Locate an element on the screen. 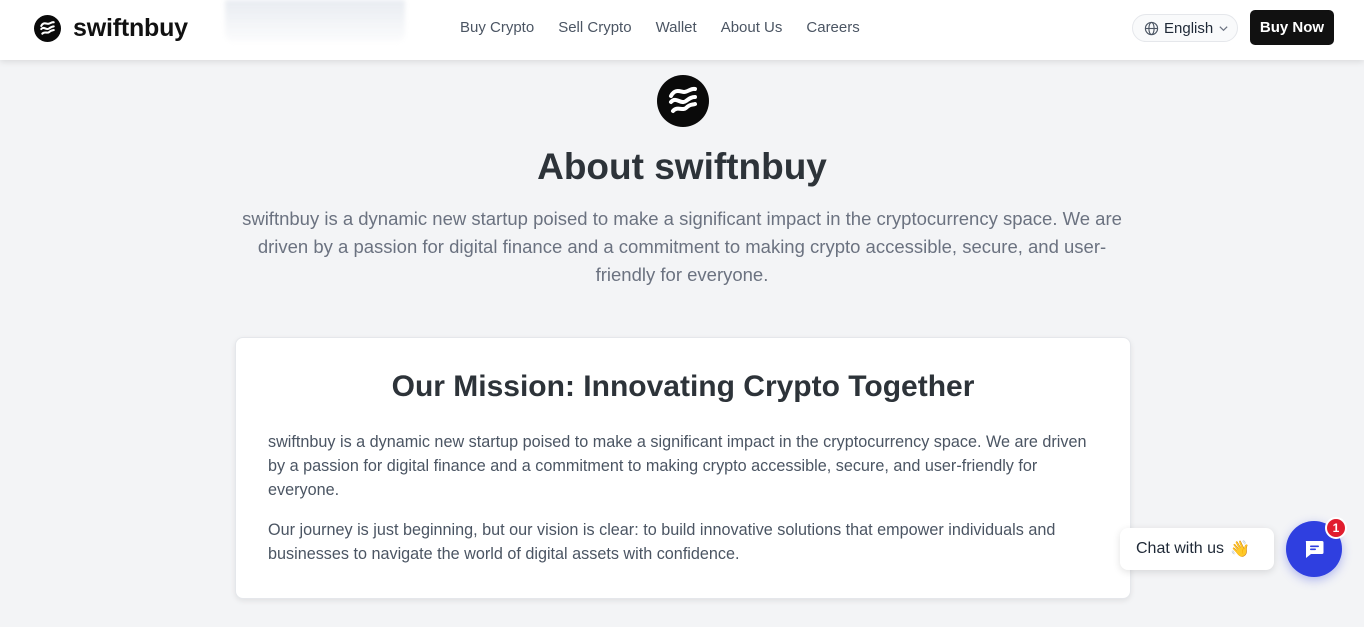 Image resolution: width=1364 pixels, height=627 pixels. mission-title: Our Mission: Innovating Crypto Together is located at coordinates (683, 386).